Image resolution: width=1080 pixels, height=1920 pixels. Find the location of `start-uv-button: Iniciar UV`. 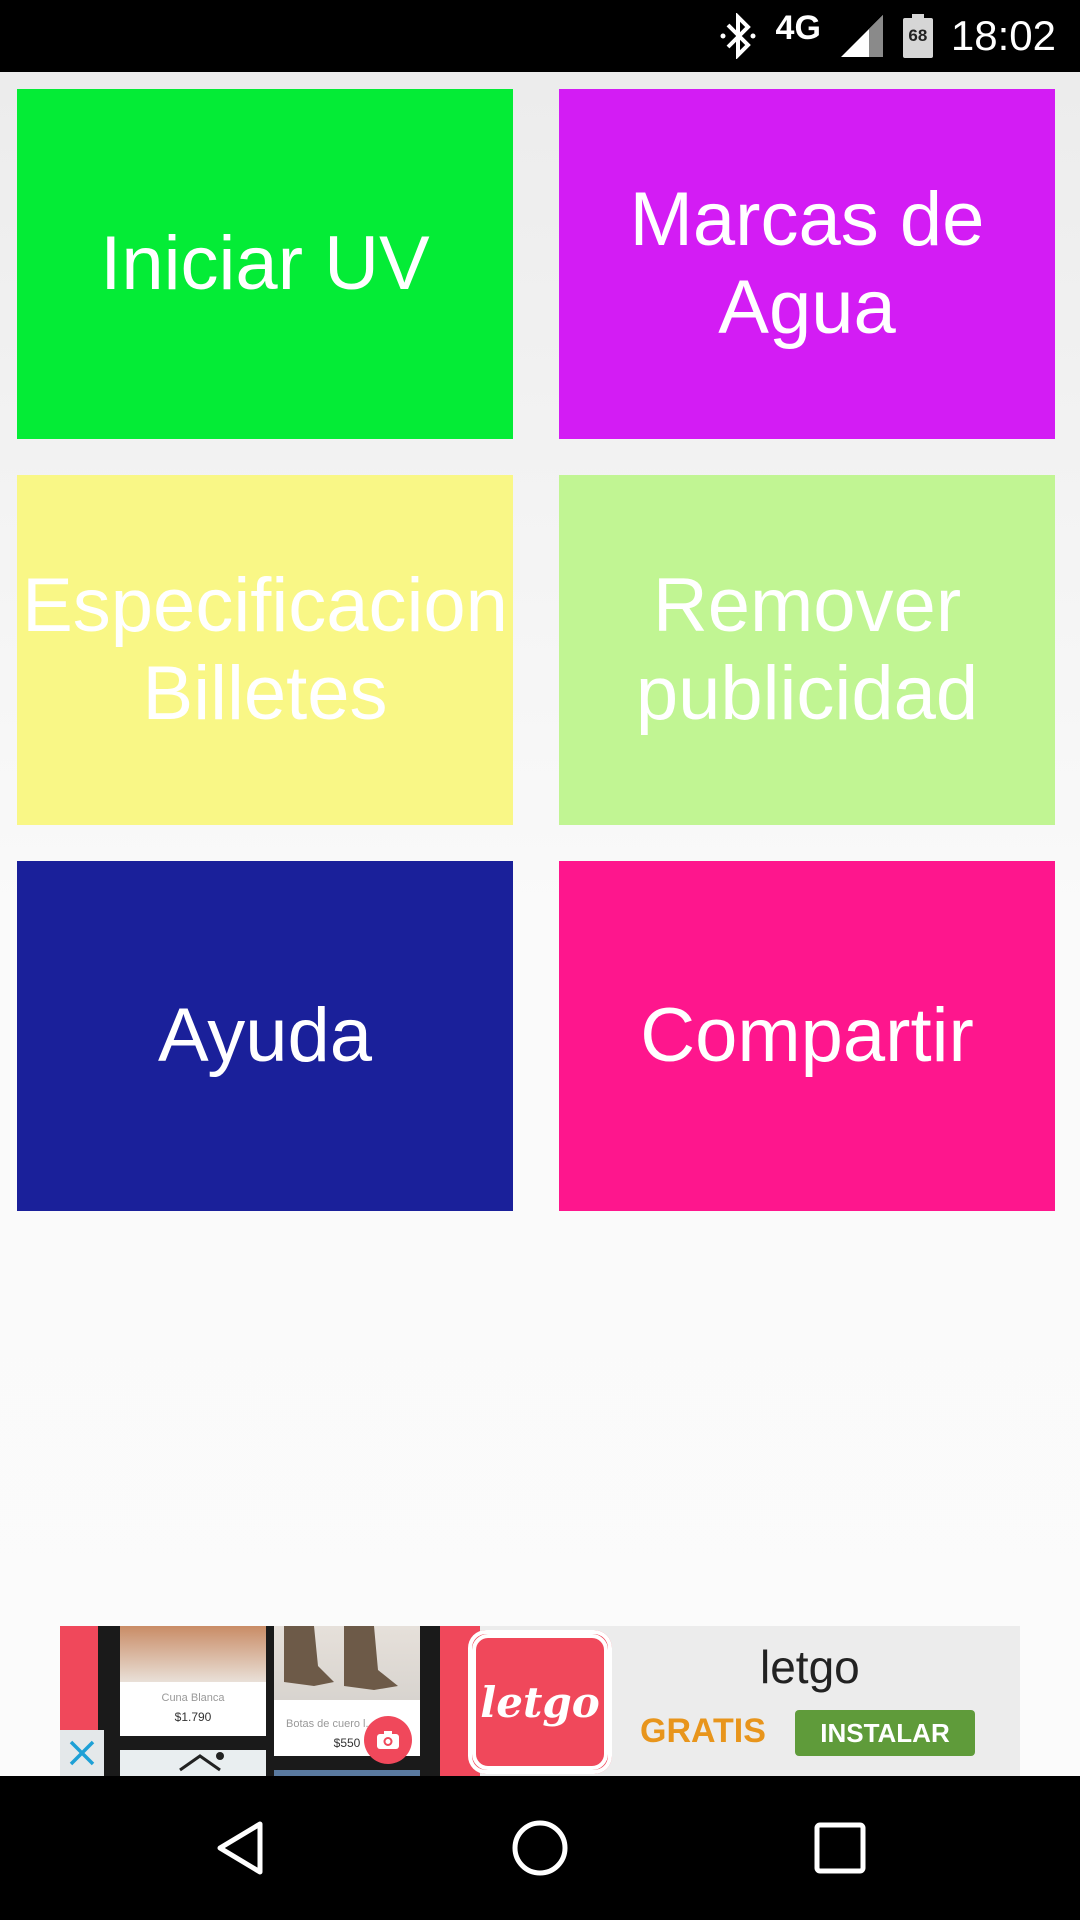

start-uv-button: Iniciar UV is located at coordinates (265, 264).